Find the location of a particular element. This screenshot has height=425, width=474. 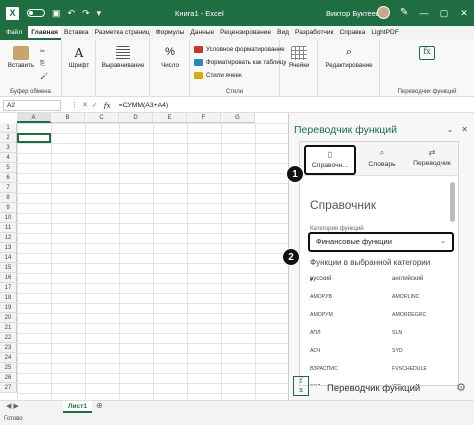

maximize-button: ▢ is located at coordinates (444, 13).